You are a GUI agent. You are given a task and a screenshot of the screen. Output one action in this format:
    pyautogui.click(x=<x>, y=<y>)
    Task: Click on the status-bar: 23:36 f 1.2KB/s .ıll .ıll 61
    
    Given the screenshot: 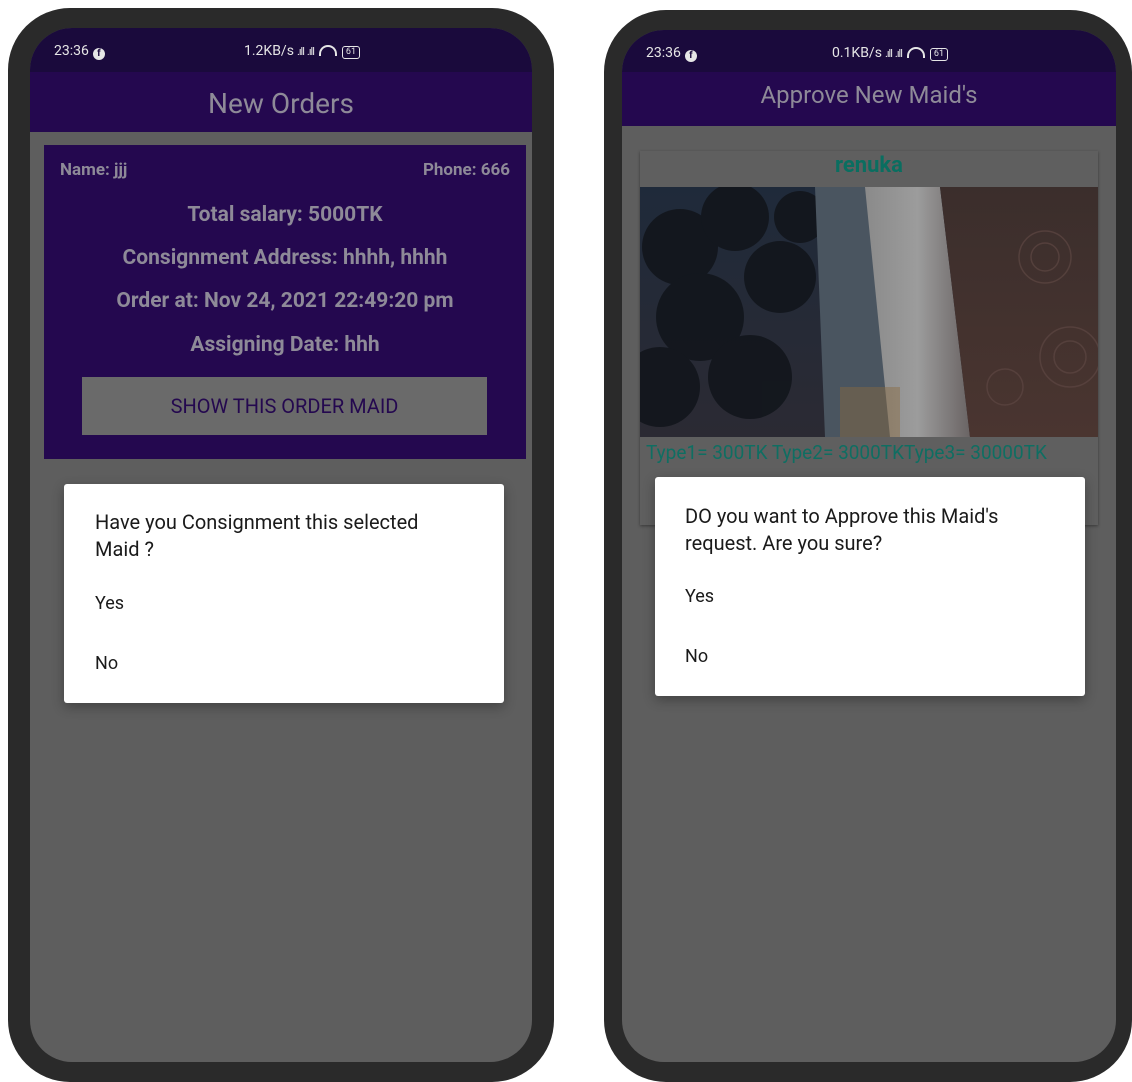 What is the action you would take?
    pyautogui.click(x=281, y=50)
    